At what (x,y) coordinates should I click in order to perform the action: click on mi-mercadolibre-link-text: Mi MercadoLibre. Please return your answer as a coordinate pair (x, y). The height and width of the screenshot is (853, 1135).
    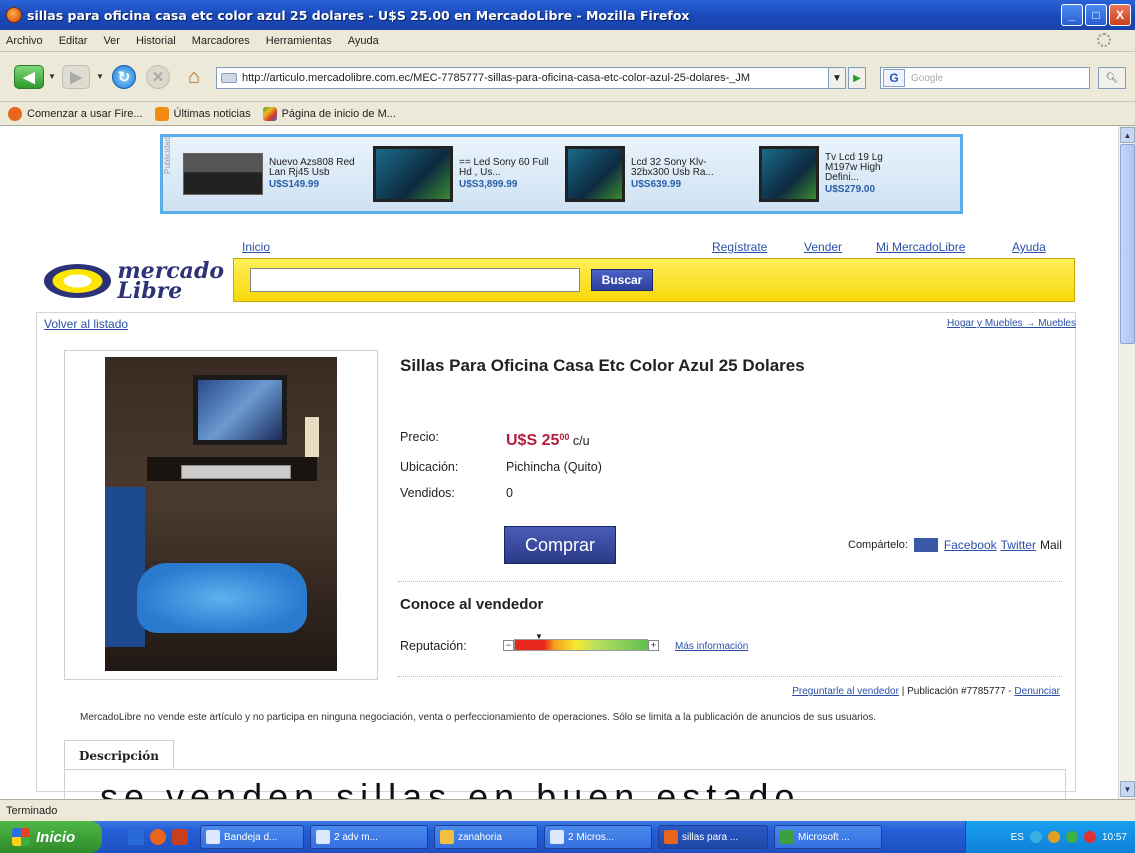
    Looking at the image, I should click on (920, 247).